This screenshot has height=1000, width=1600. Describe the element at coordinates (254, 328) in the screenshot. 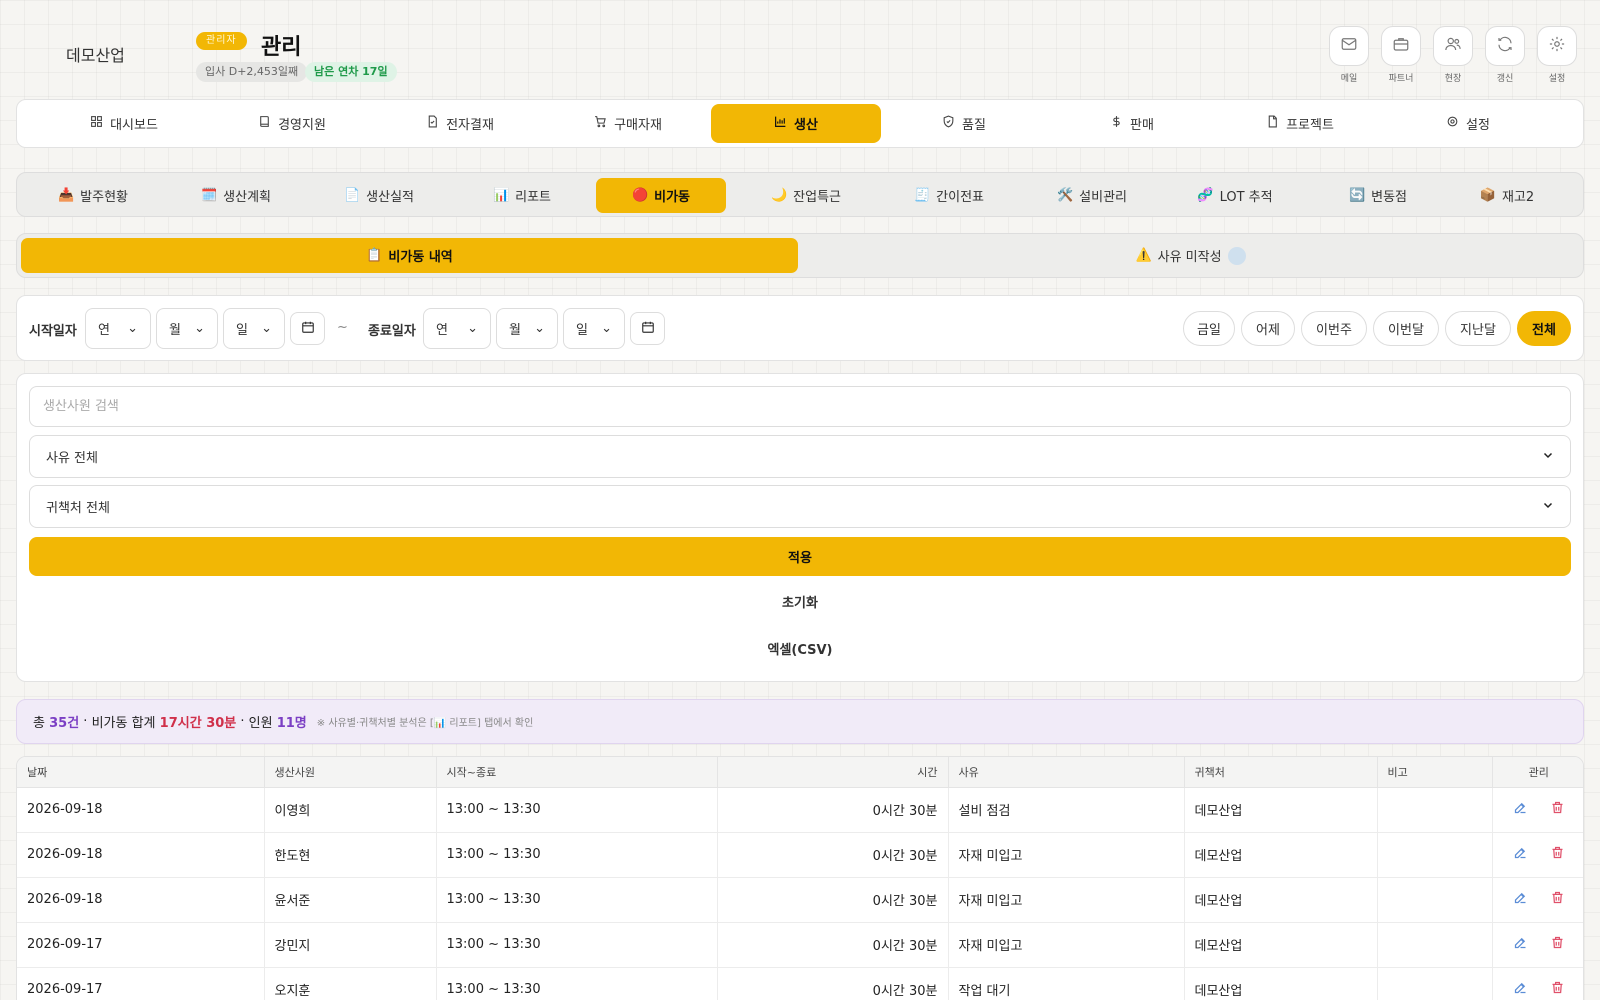

I see `start-day-select: 일 ⌄` at that location.